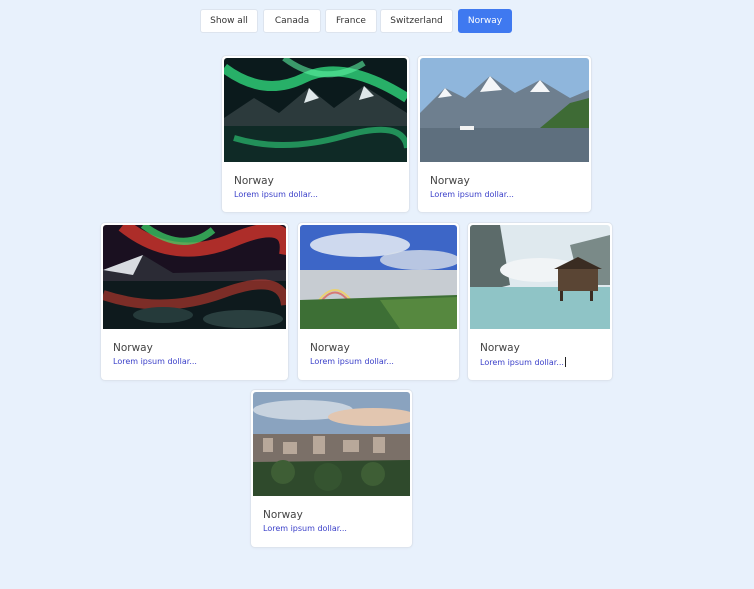 The image size is (754, 589). What do you see at coordinates (331, 444) in the screenshot?
I see `city-view-image` at bounding box center [331, 444].